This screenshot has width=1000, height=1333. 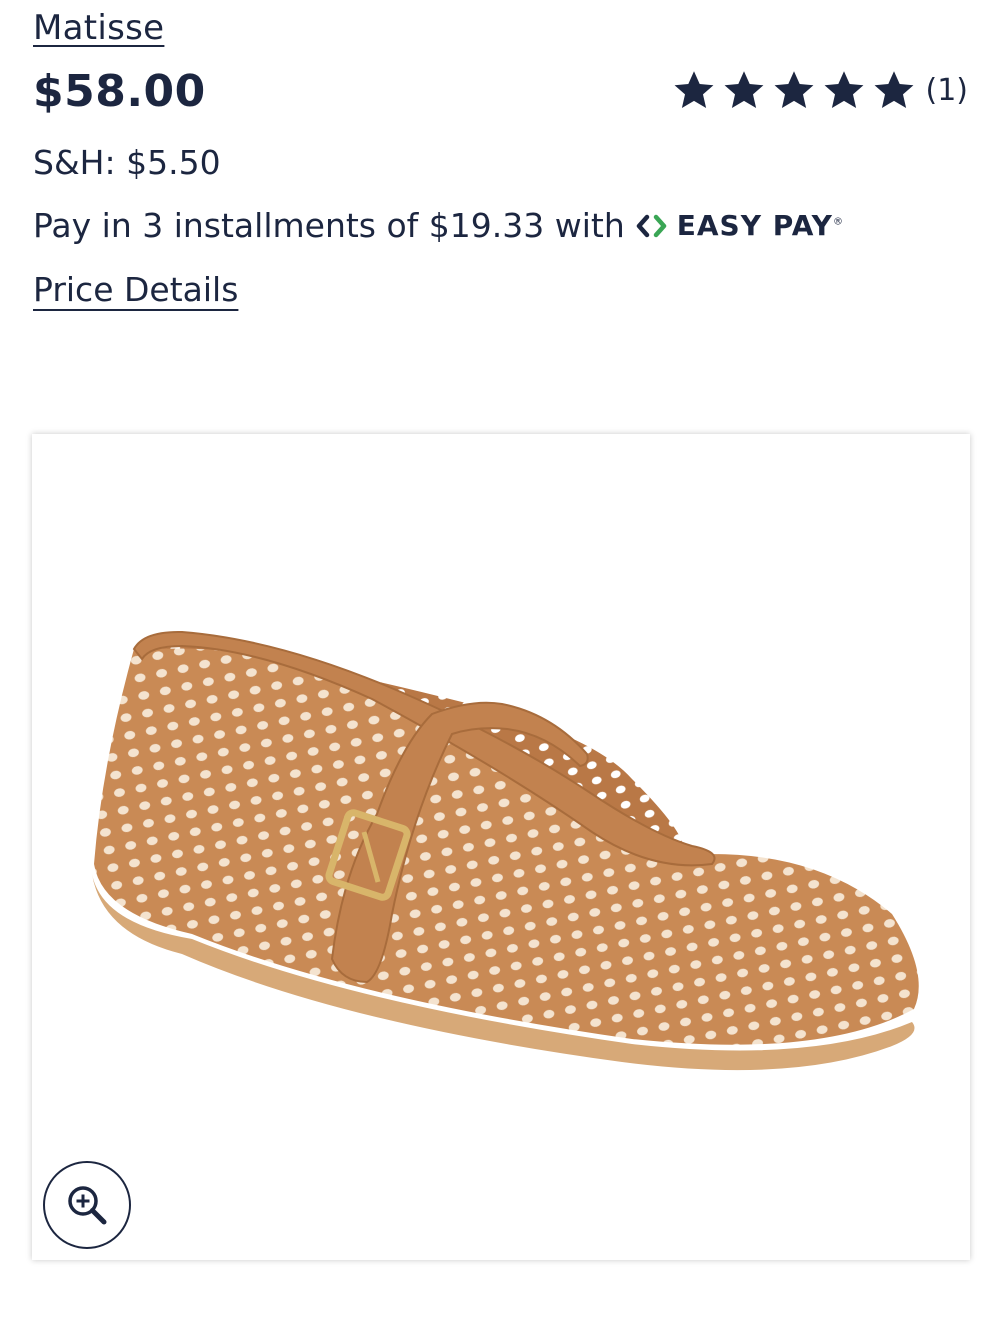 What do you see at coordinates (127, 162) in the screenshot?
I see `shipping-handling: S&H: $5.50` at bounding box center [127, 162].